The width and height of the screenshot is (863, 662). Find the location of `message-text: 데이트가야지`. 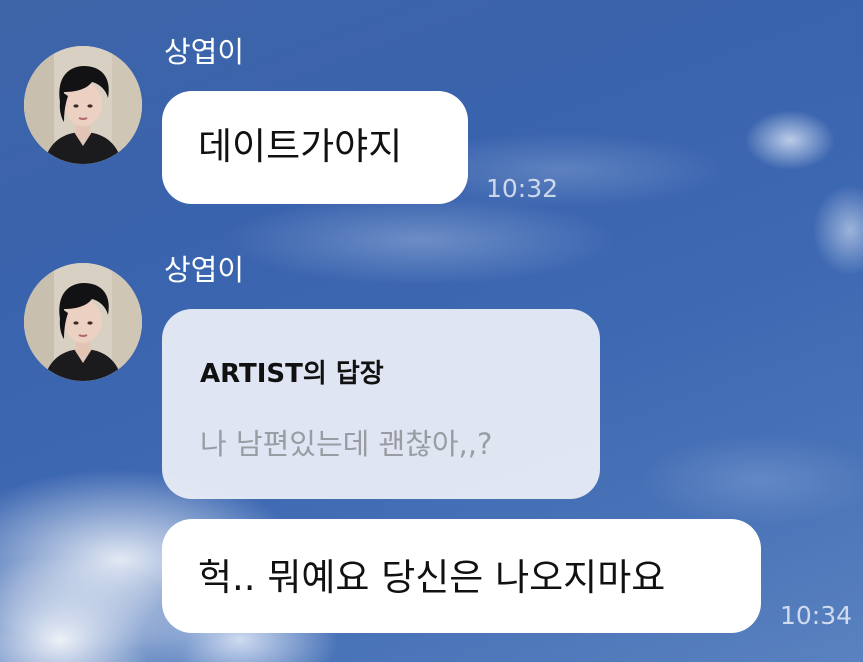

message-text: 데이트가야지 is located at coordinates (300, 146).